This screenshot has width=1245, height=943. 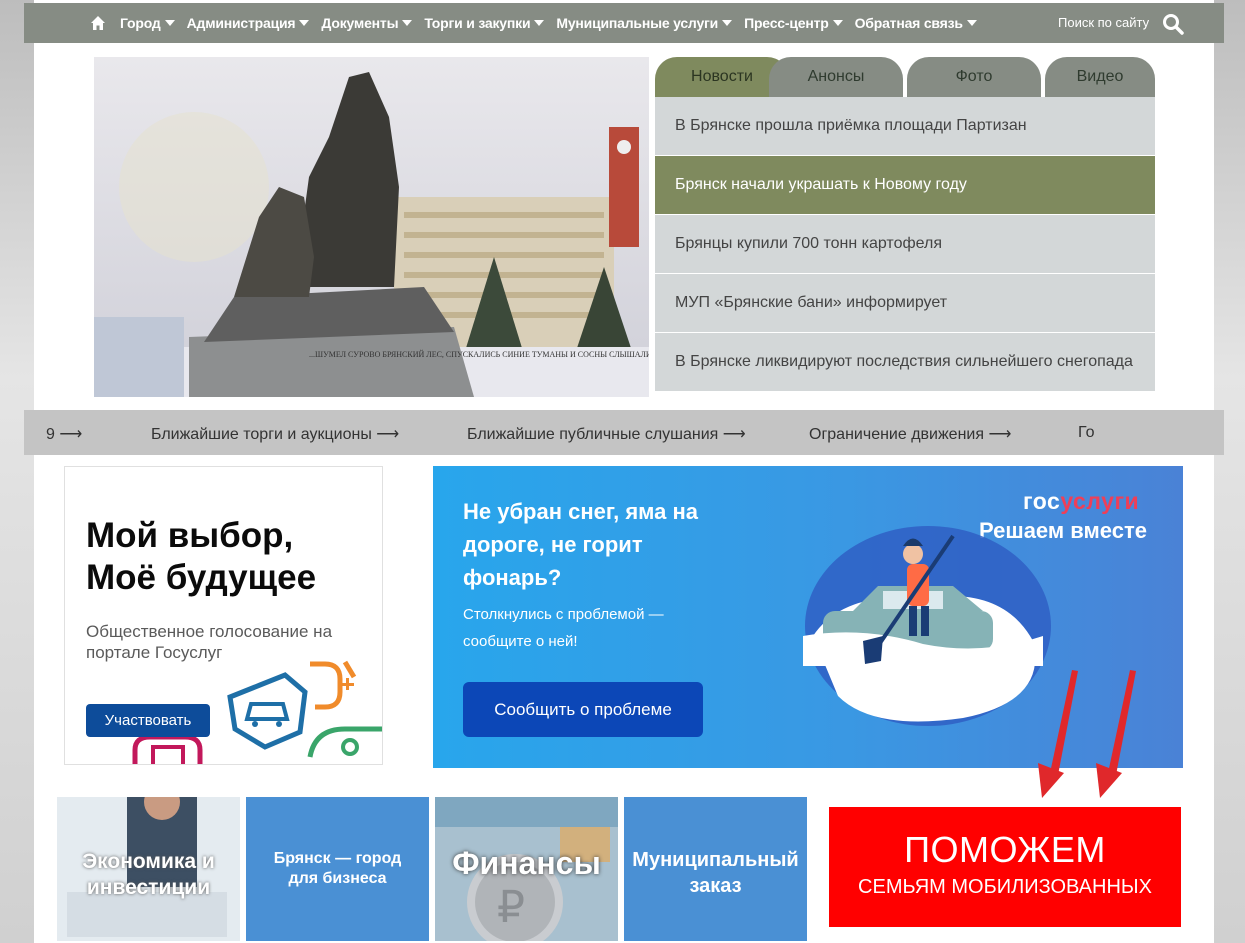 I want to click on ruble-glyph: ₽, so click(x=511, y=907).